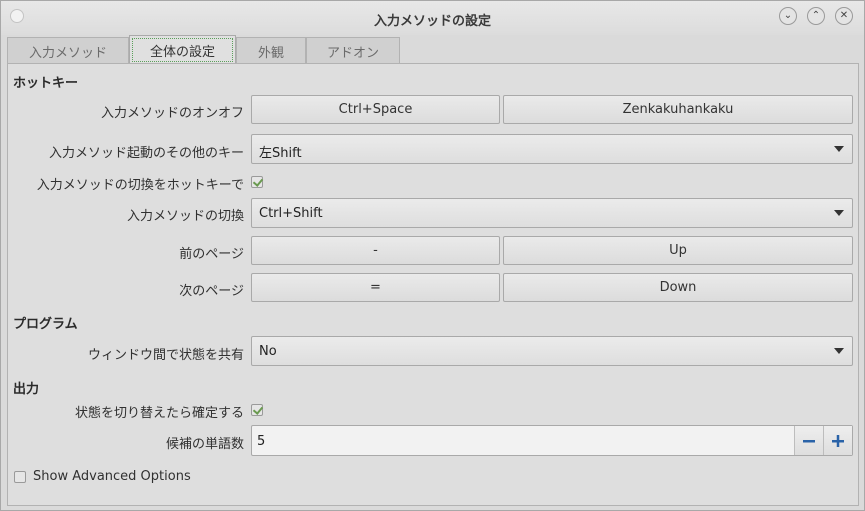 The width and height of the screenshot is (865, 511). What do you see at coordinates (172, 113) in the screenshot?
I see `toggle-im-label: 入力メソッドのオンオフ` at bounding box center [172, 113].